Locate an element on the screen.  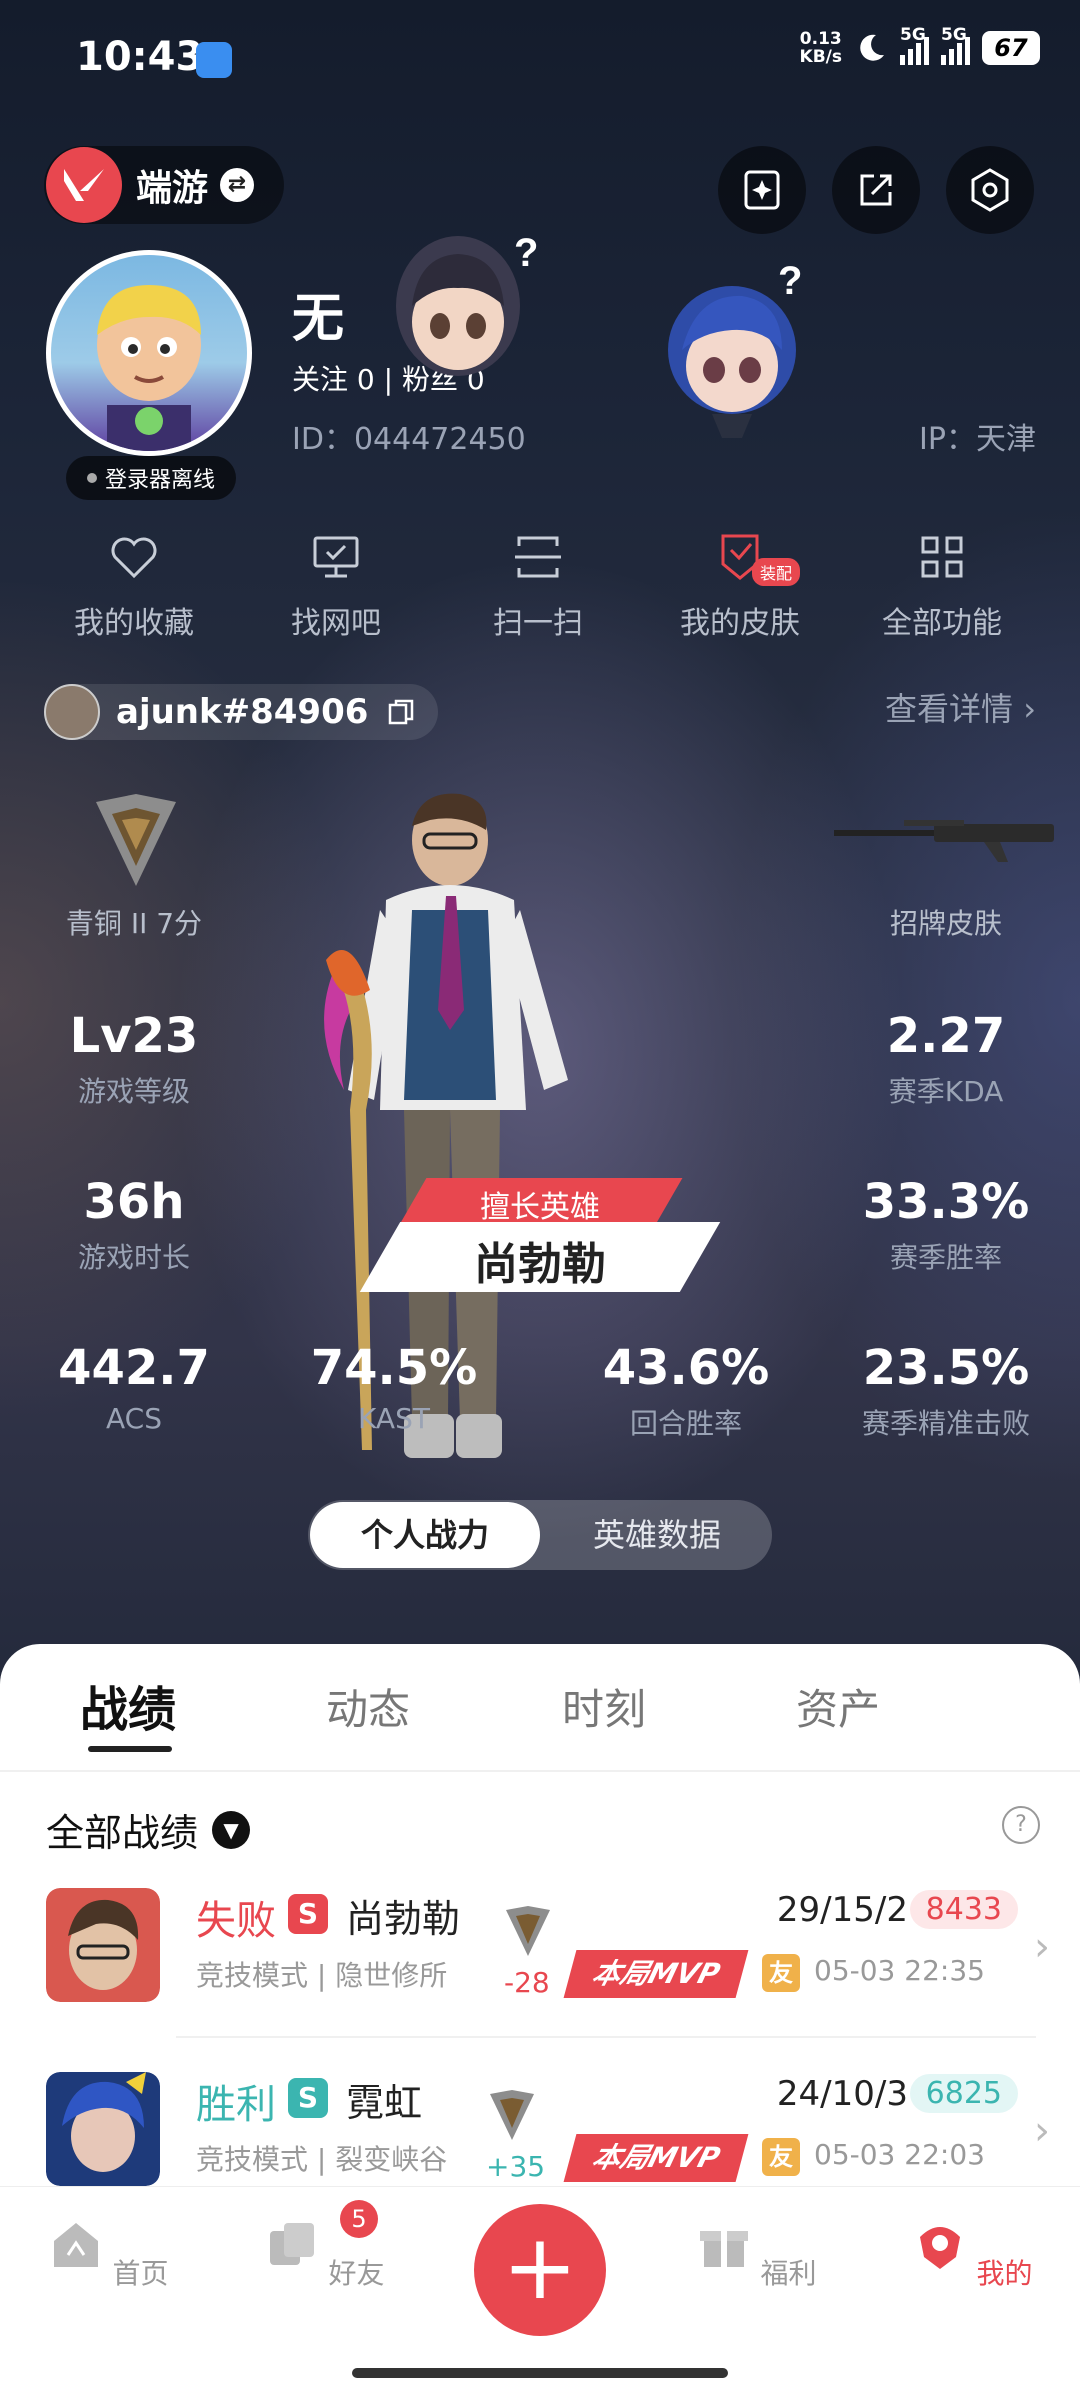
match-time: 05-03 22:35 is located at coordinates (899, 1970).